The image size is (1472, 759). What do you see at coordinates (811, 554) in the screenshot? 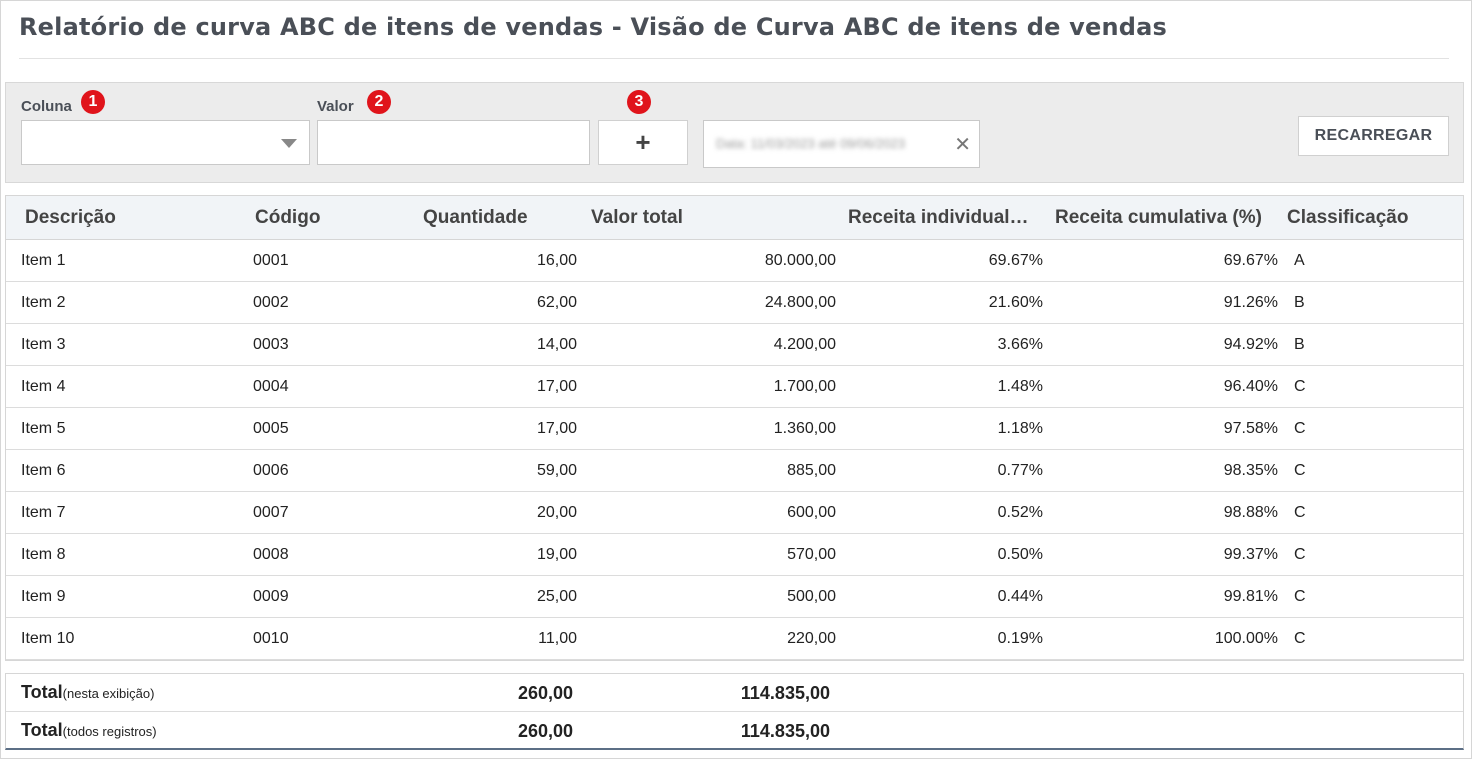
I see `cell-total-value: 570,00` at bounding box center [811, 554].